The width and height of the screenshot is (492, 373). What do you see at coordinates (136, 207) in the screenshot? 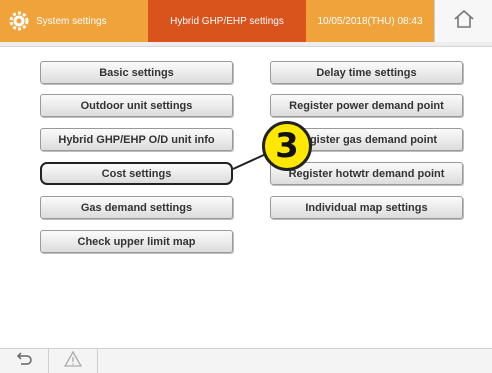
I see `gas-demand-settings-button: Gas demand settings` at bounding box center [136, 207].